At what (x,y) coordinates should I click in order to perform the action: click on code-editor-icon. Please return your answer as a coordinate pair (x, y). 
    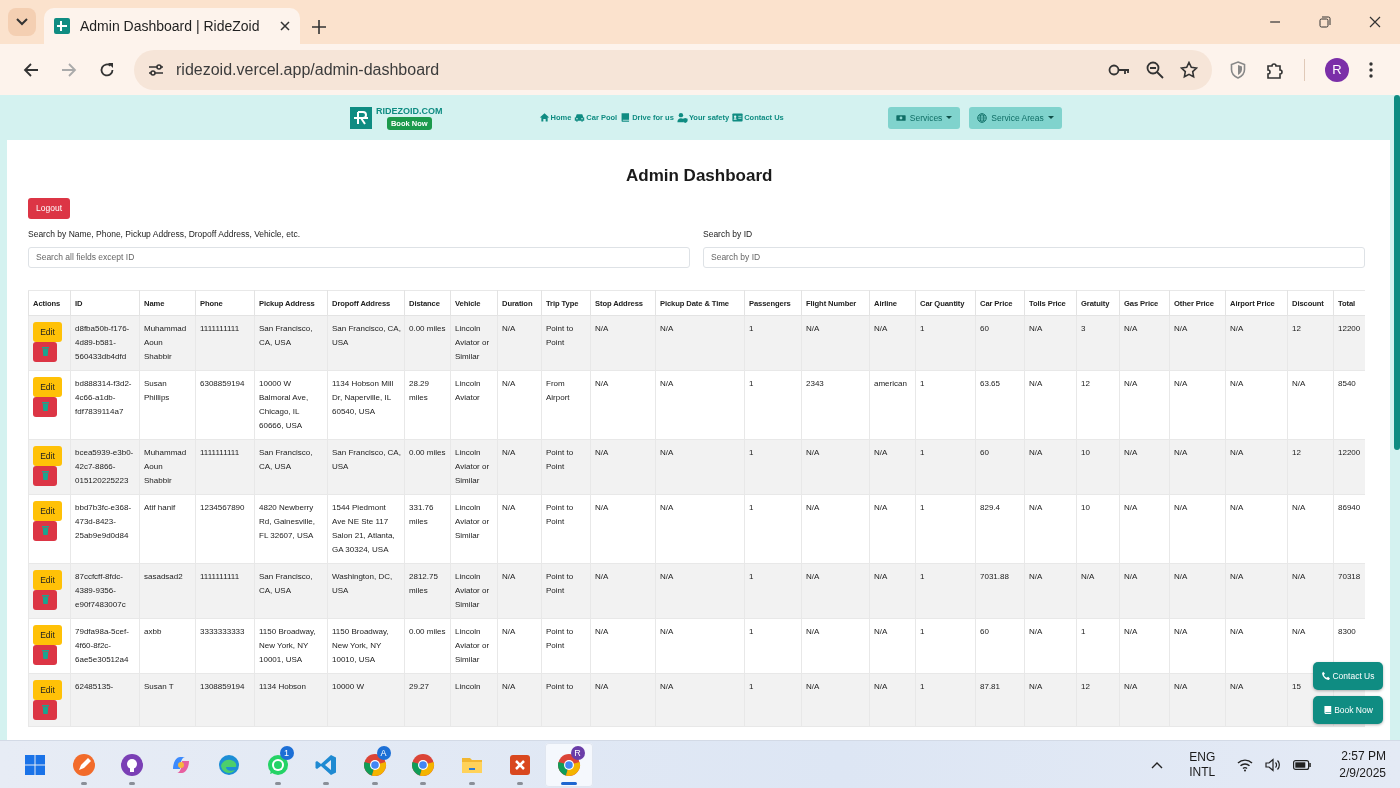
    Looking at the image, I should click on (326, 764).